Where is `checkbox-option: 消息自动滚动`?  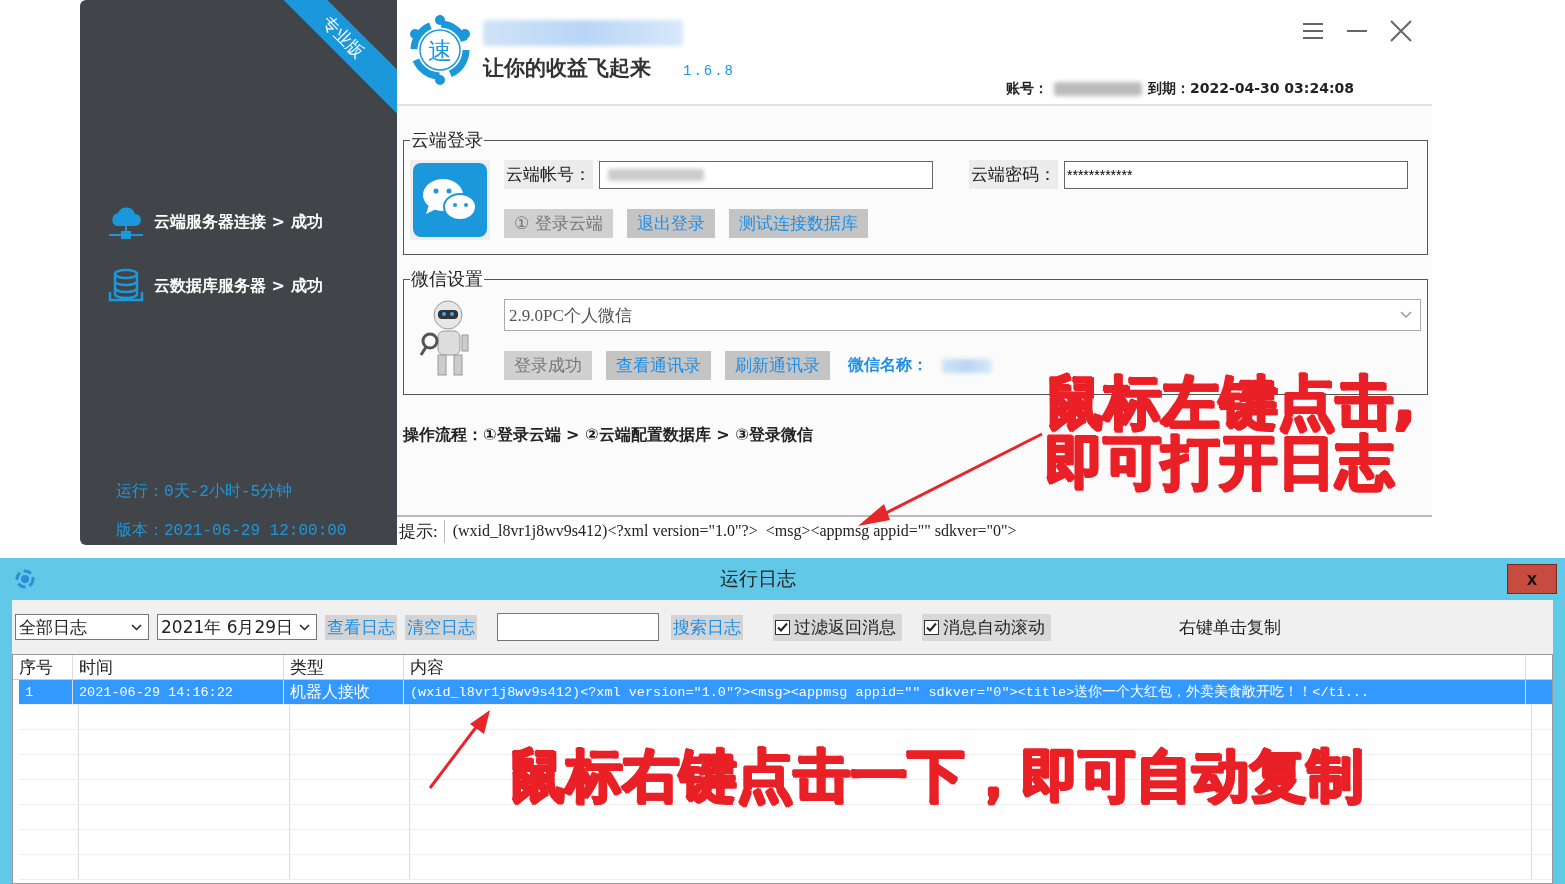
checkbox-option: 消息自动滚动 is located at coordinates (986, 627).